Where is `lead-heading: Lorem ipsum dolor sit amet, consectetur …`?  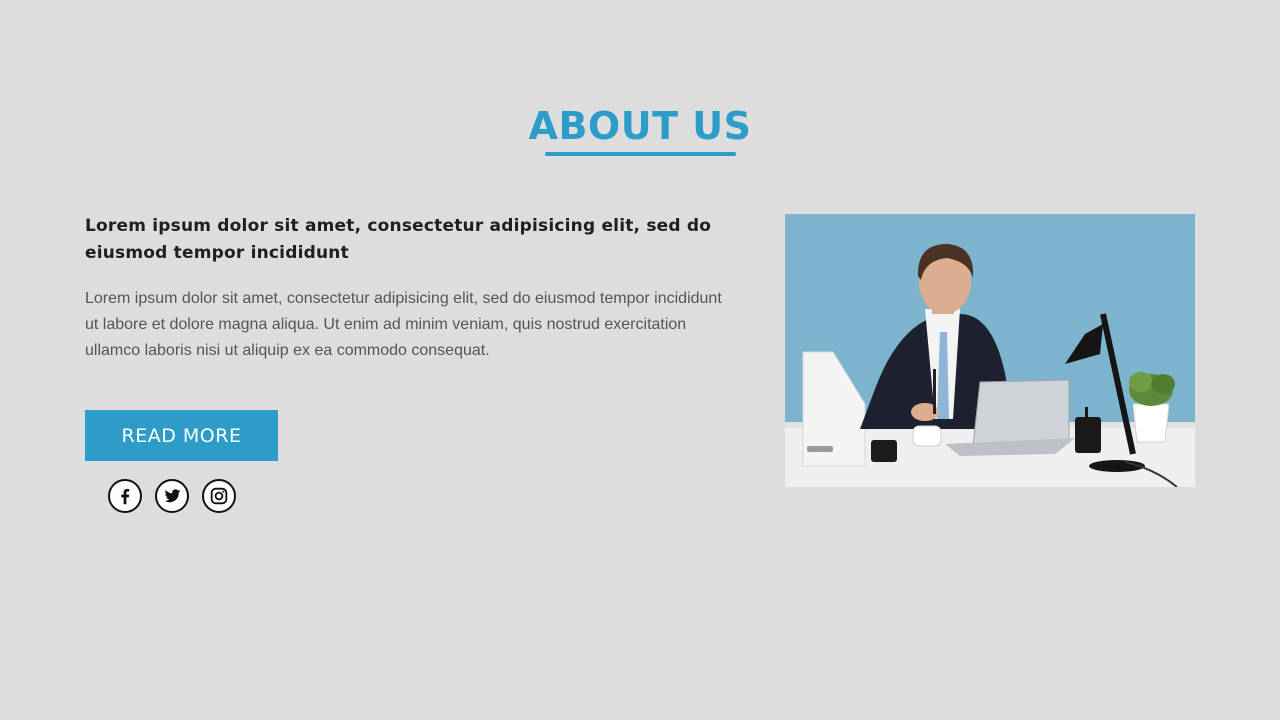 lead-heading: Lorem ipsum dolor sit amet, consectetur … is located at coordinates (398, 239).